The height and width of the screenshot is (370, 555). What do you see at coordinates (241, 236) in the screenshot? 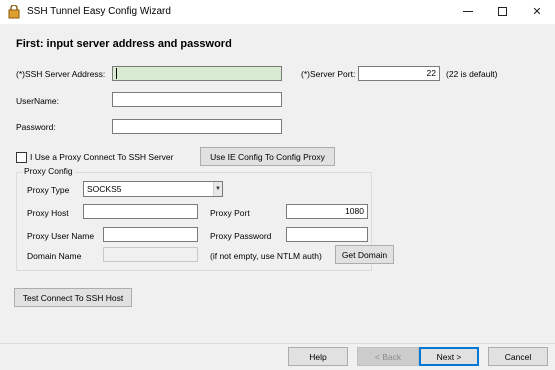
I see `proxy-password-label: Proxy Password` at bounding box center [241, 236].